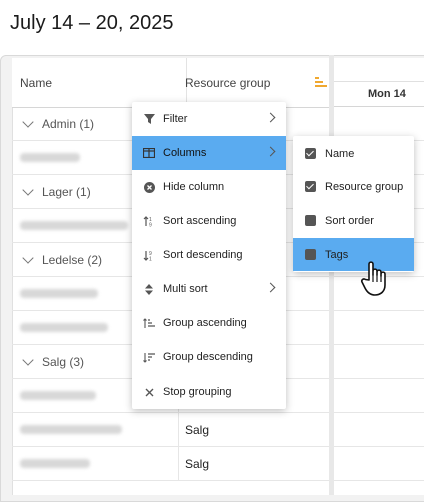 Image resolution: width=424 pixels, height=502 pixels. What do you see at coordinates (149, 221) in the screenshot?
I see `sort-ascending-icon: 19` at bounding box center [149, 221].